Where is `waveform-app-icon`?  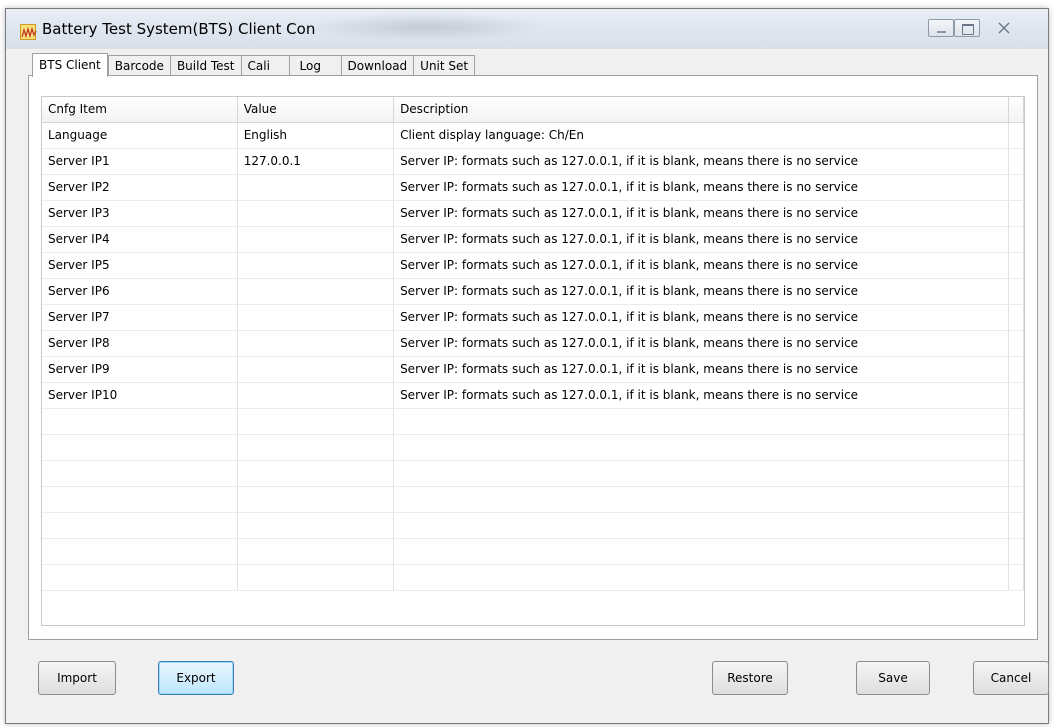
waveform-app-icon is located at coordinates (28, 32).